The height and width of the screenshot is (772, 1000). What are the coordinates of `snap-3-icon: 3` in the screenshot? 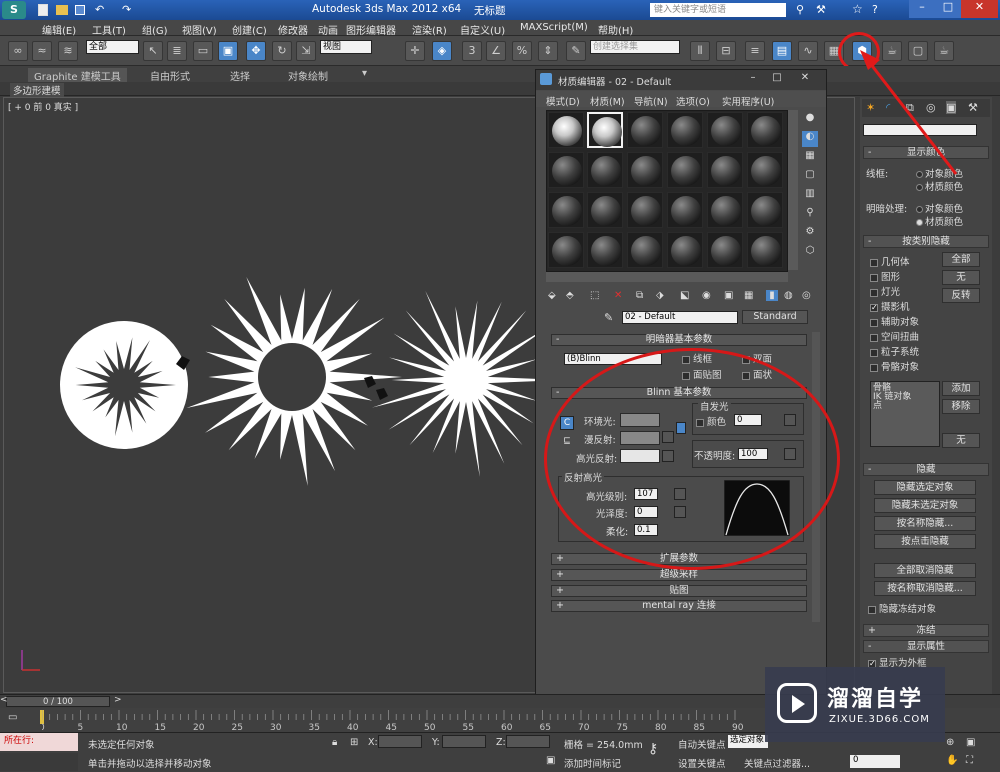 It's located at (472, 51).